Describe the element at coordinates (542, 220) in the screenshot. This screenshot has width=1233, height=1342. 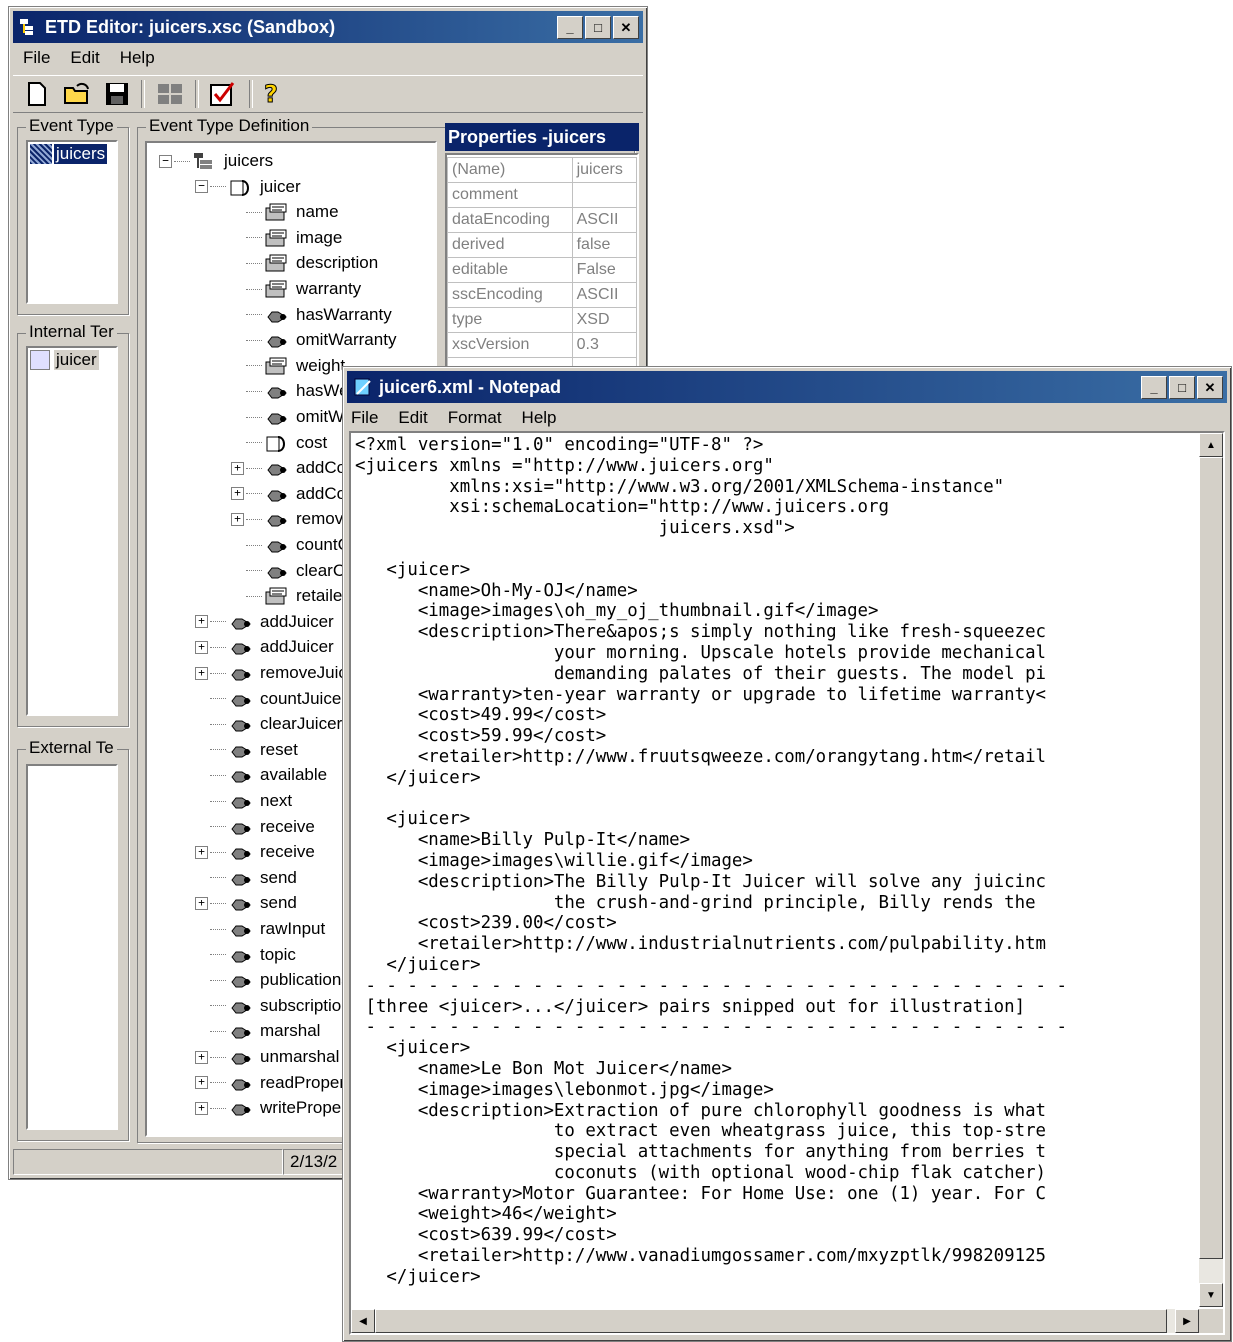
I see `property-row: dataEncoding ASCII` at that location.